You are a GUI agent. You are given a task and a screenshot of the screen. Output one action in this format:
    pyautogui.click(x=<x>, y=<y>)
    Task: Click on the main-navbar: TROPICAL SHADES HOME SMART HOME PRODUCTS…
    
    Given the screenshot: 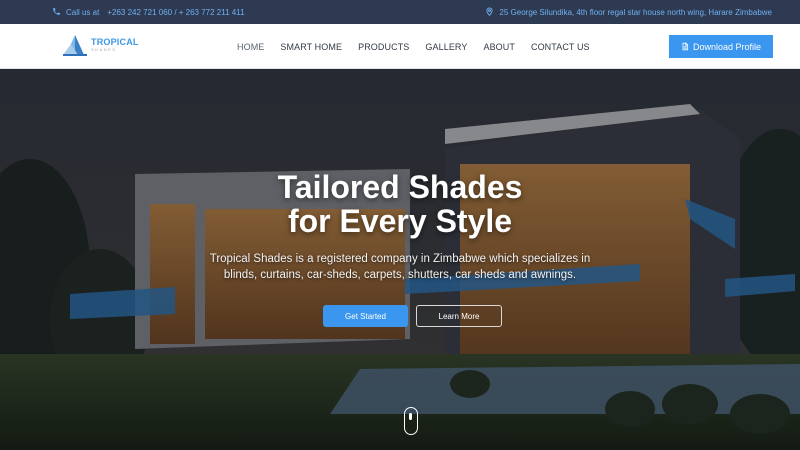 What is the action you would take?
    pyautogui.click(x=400, y=46)
    